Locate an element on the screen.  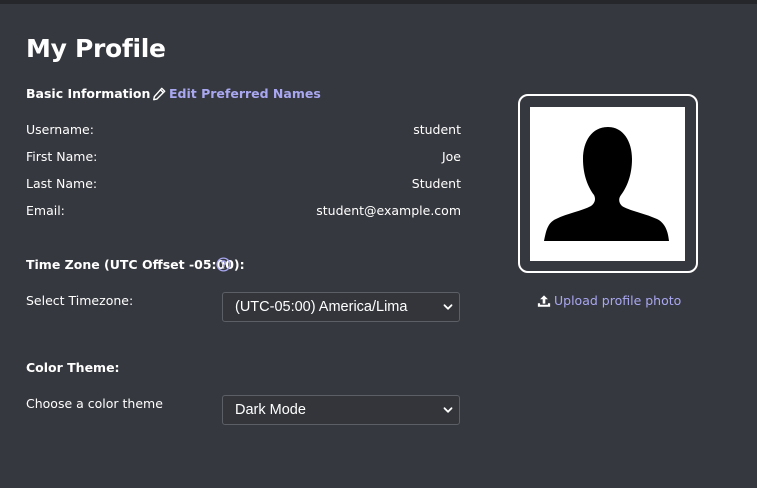
color-theme-heading: Color Theme: is located at coordinates (73, 367).